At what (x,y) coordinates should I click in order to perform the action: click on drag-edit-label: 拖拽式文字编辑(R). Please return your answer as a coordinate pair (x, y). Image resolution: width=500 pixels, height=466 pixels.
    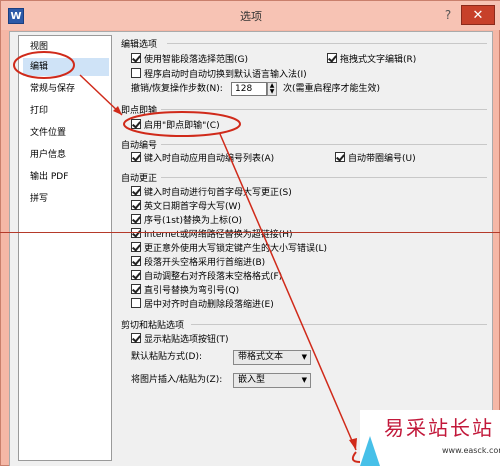
    Looking at the image, I should click on (378, 60).